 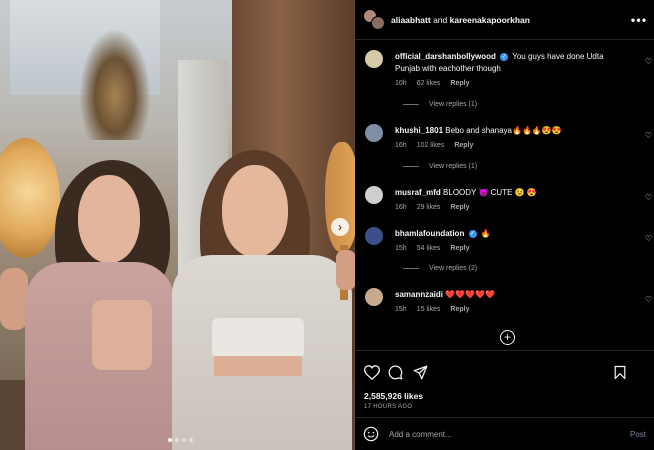 What do you see at coordinates (411, 20) in the screenshot?
I see `author-username: aliaabhatt` at bounding box center [411, 20].